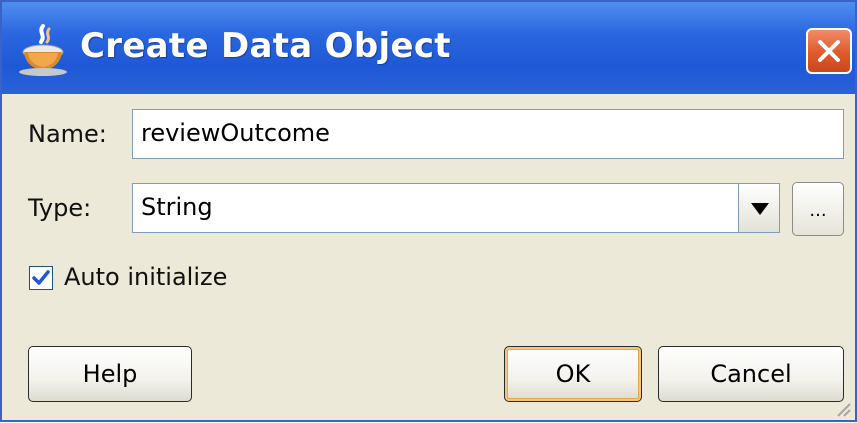  What do you see at coordinates (435, 208) in the screenshot?
I see `type-select: String` at bounding box center [435, 208].